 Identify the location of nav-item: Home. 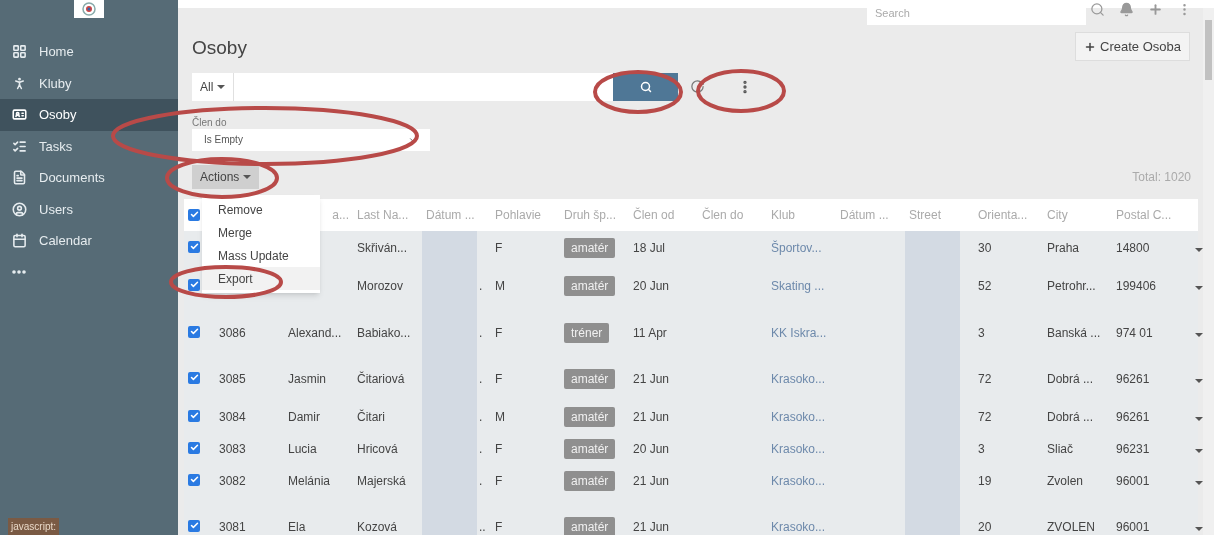
(89, 52).